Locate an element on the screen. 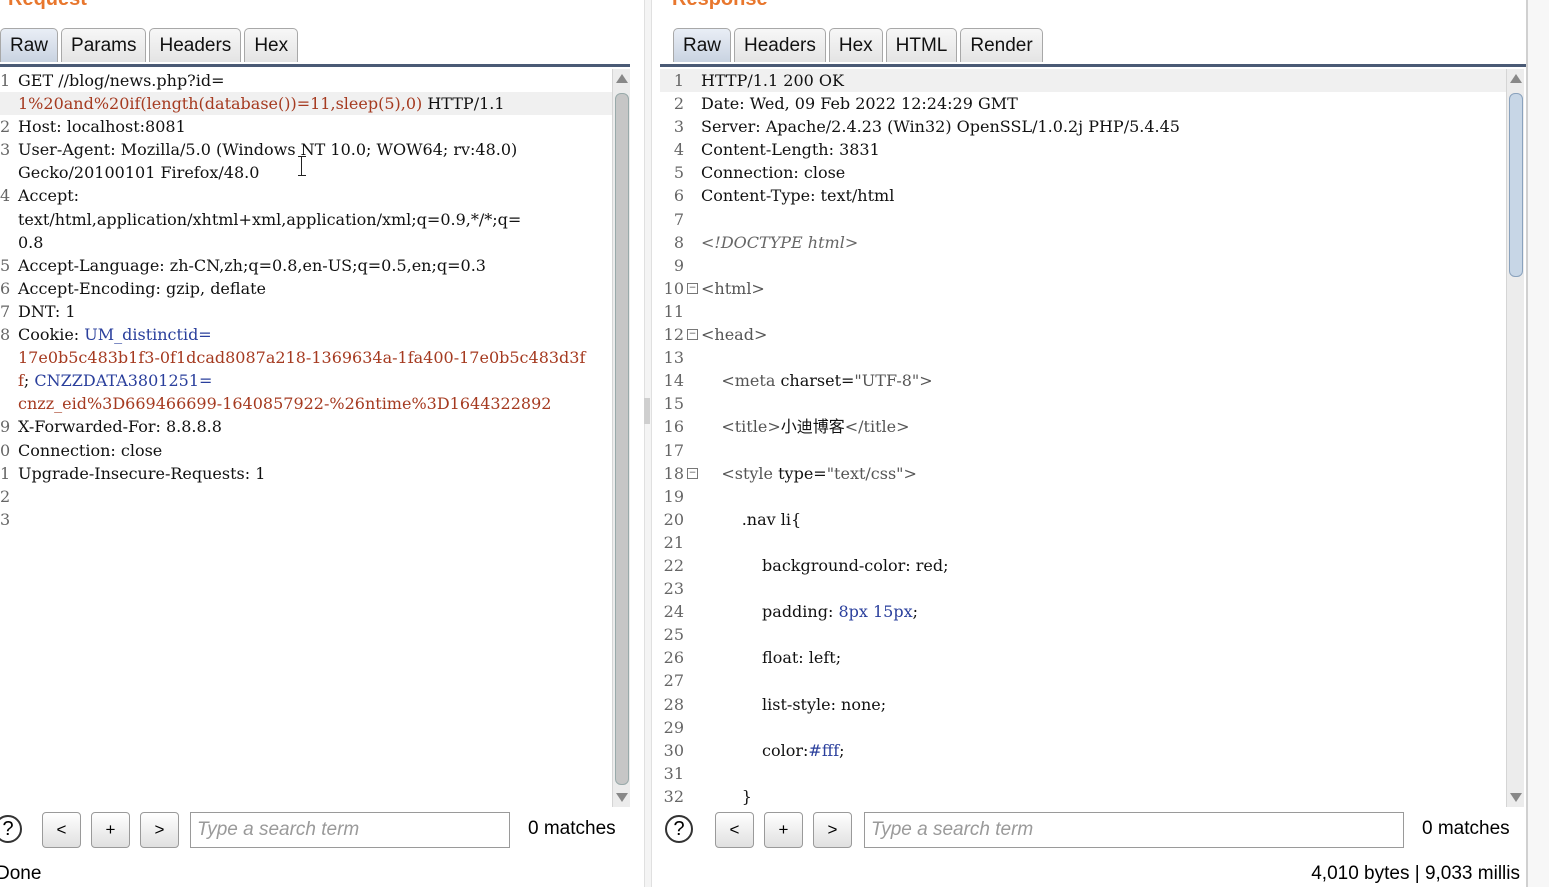  response-tab-render: Render is located at coordinates (1001, 45).